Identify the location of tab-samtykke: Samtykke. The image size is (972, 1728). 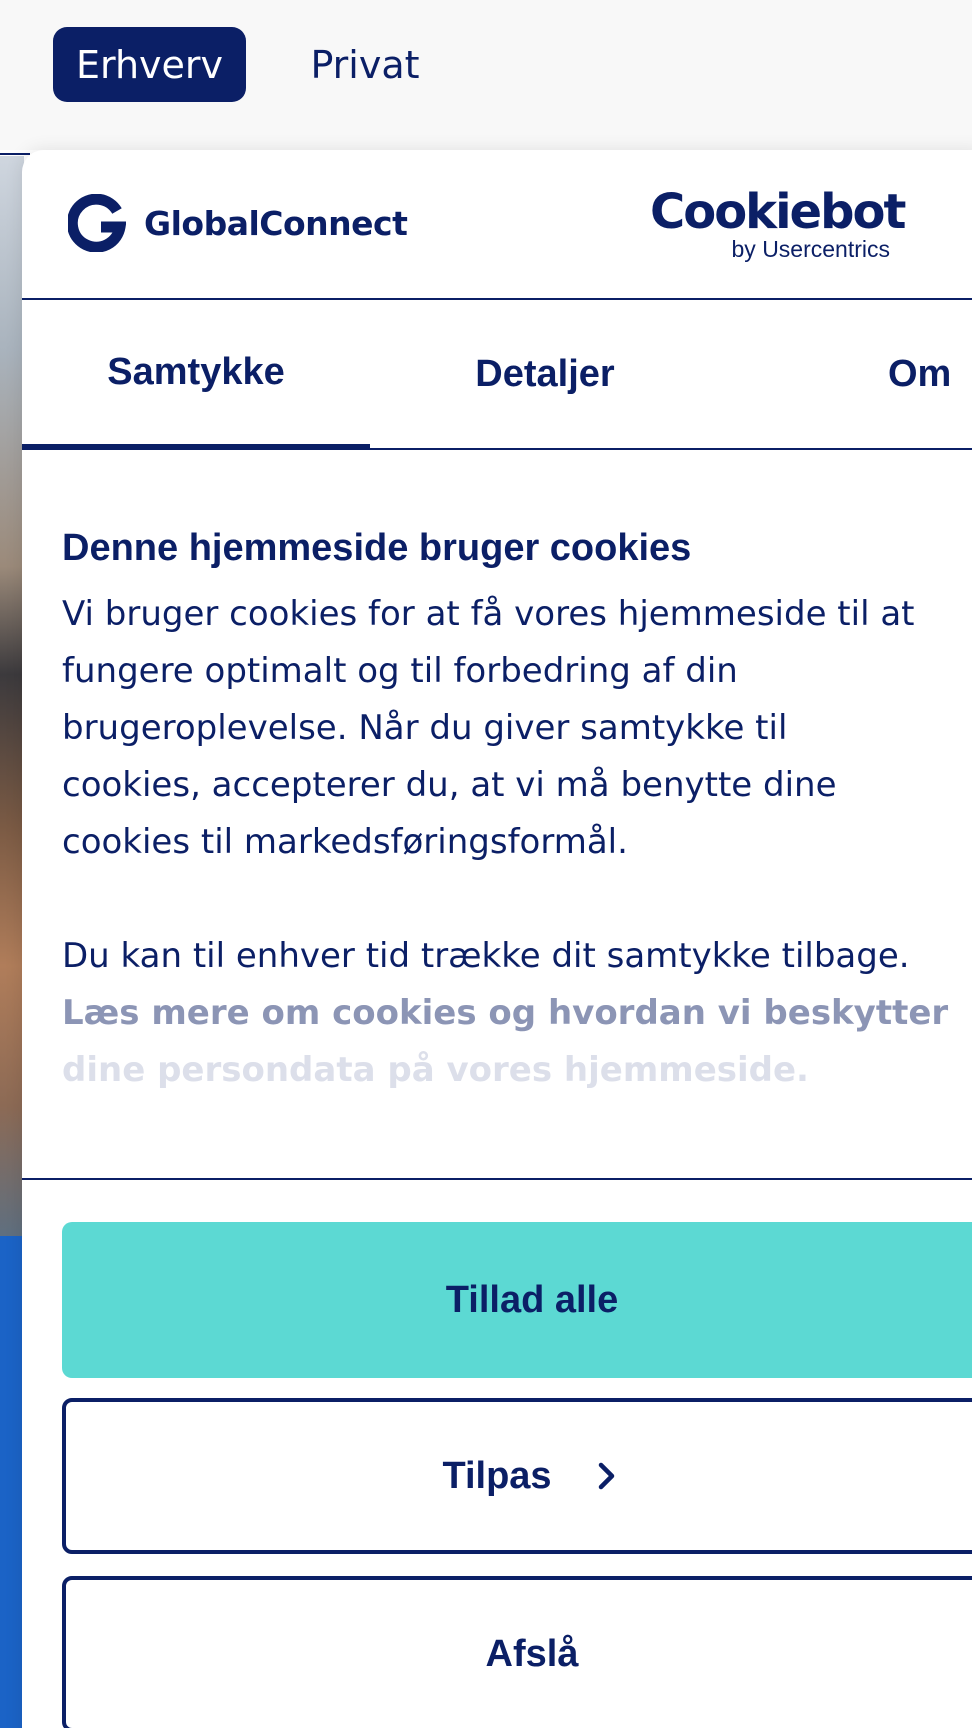
(196, 374).